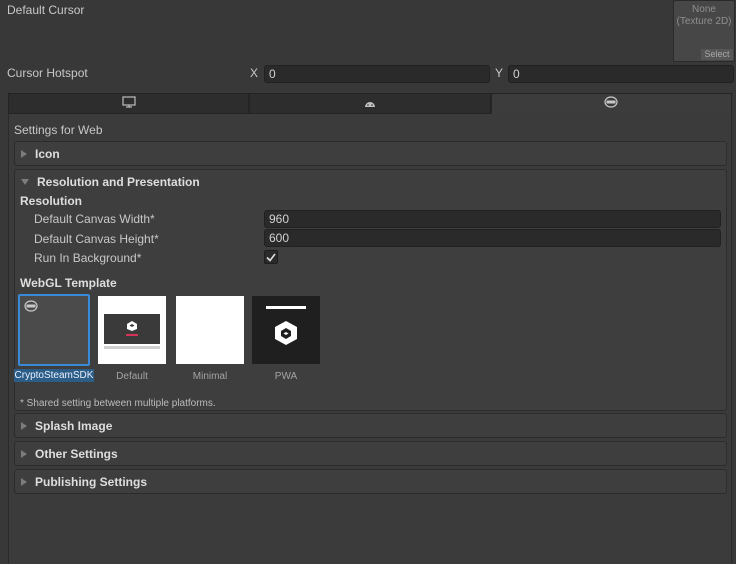 This screenshot has width=736, height=564. Describe the element at coordinates (370, 481) in the screenshot. I see `publishing-settings-foldout: Publishing Settings` at that location.